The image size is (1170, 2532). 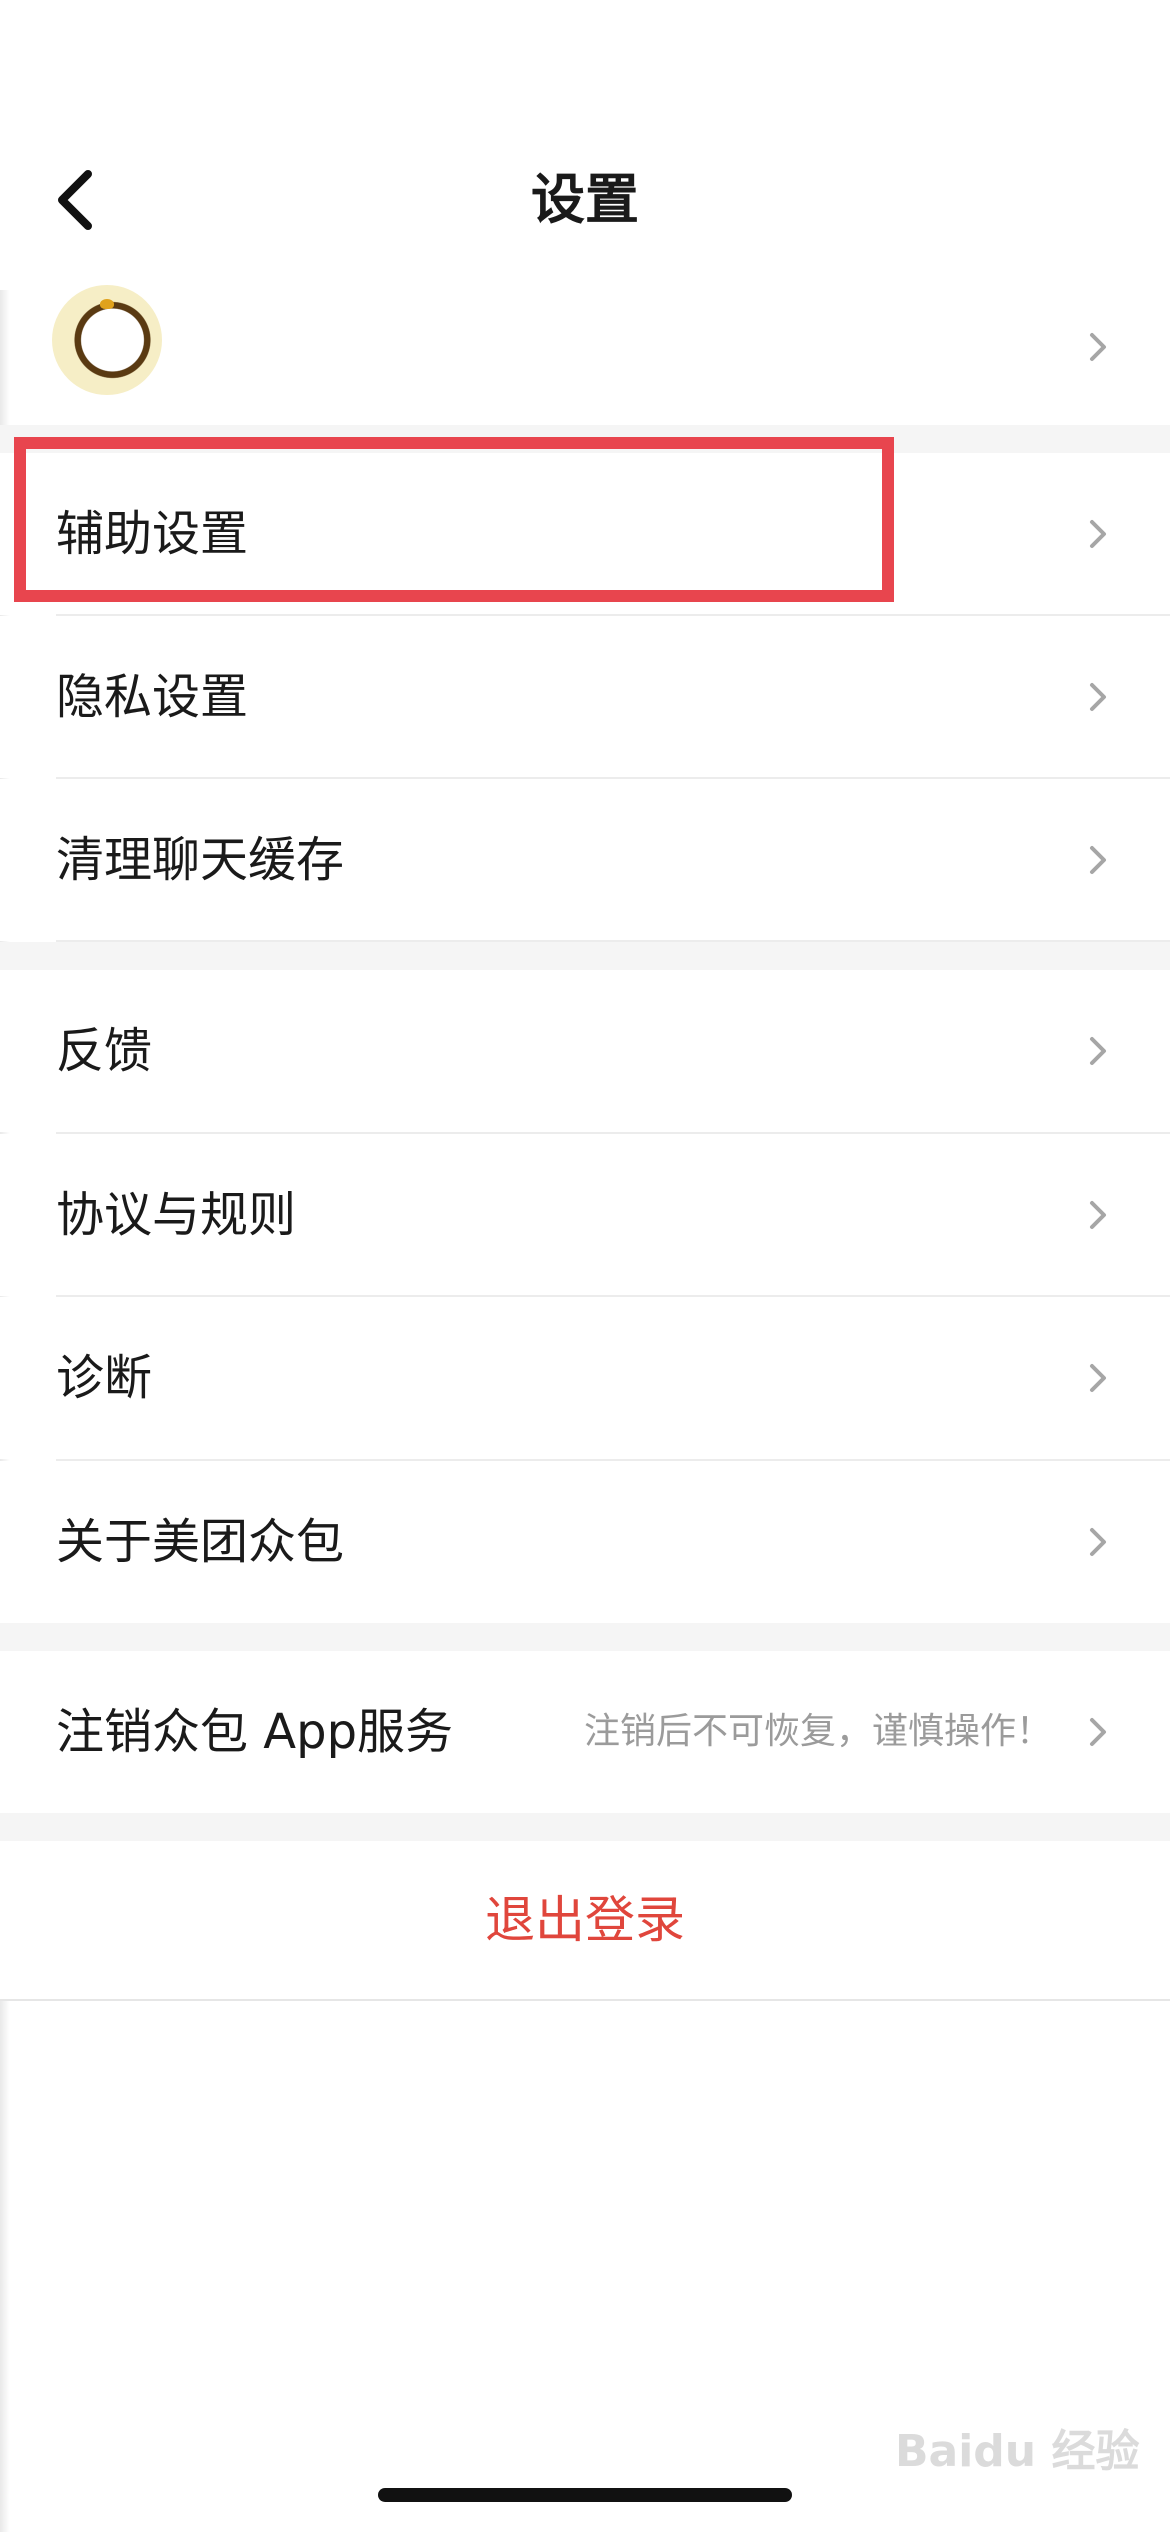 What do you see at coordinates (1017, 2451) in the screenshot?
I see `watermark: Baidu 经验` at bounding box center [1017, 2451].